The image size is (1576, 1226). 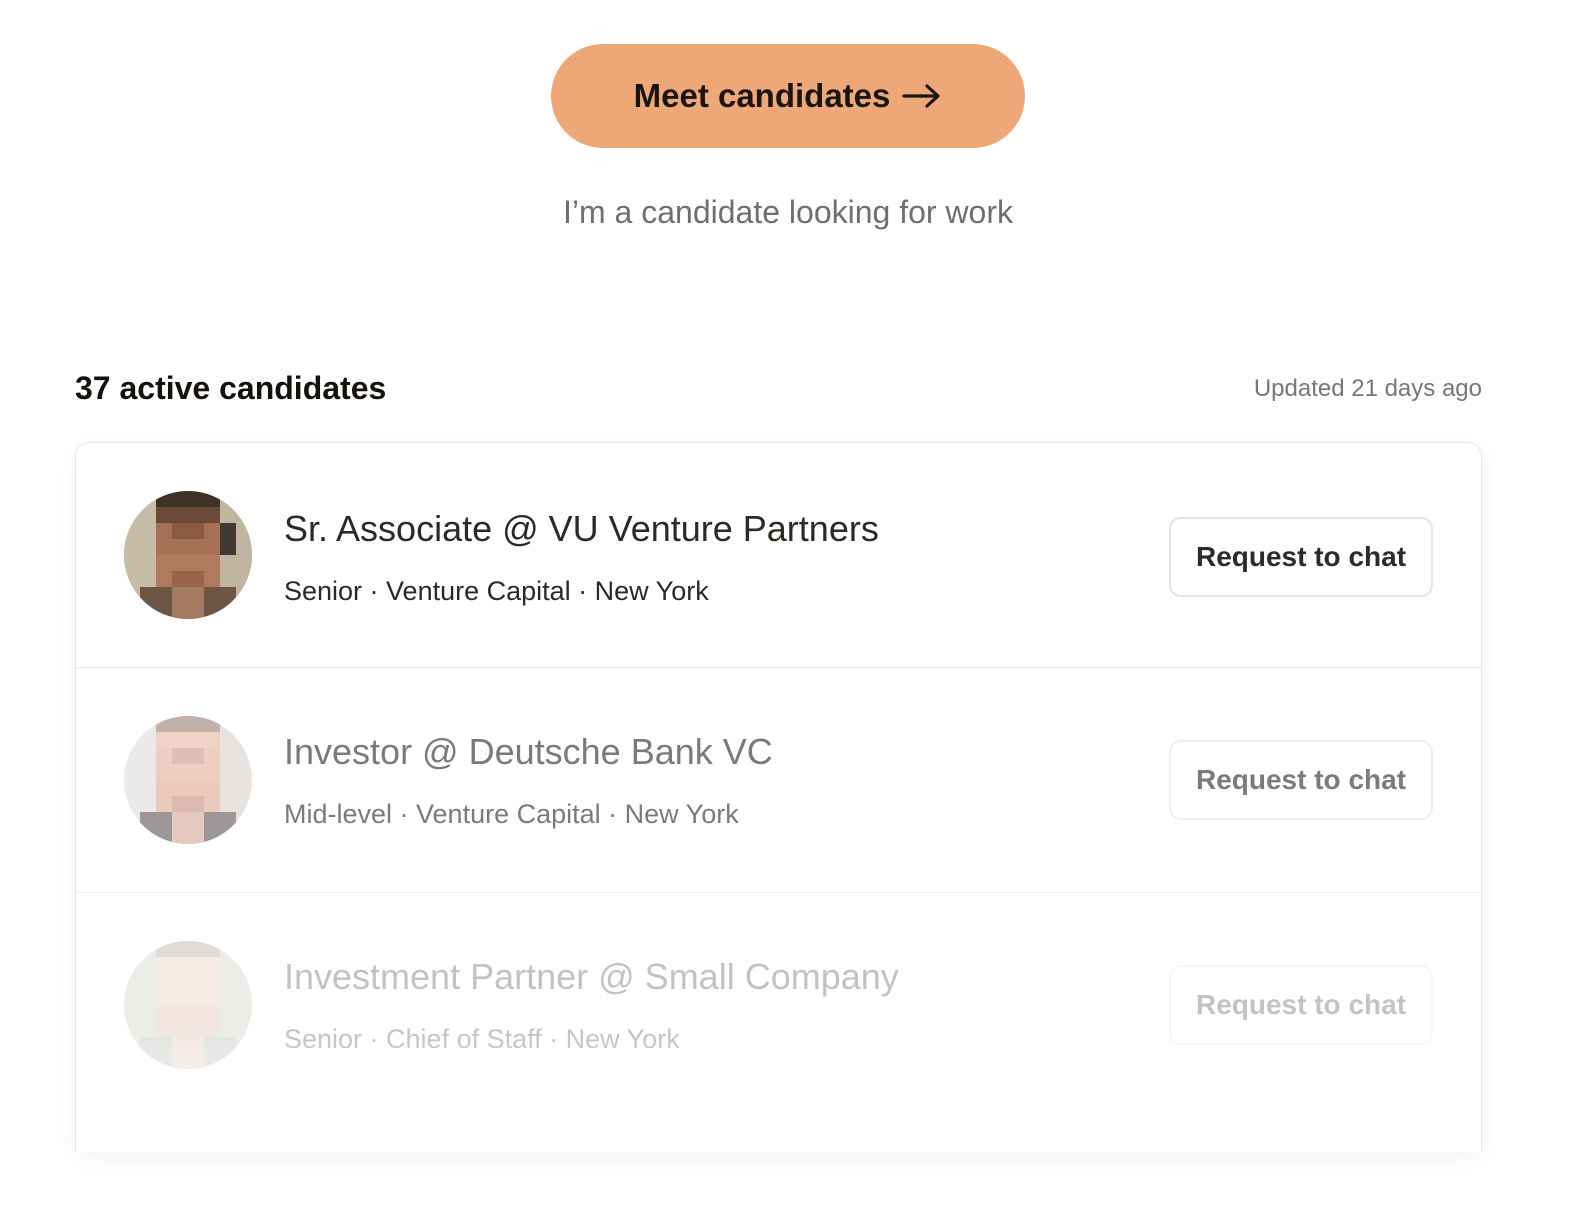 I want to click on candidate-role: Investor @ Deutsche Bank VC, so click(x=528, y=751).